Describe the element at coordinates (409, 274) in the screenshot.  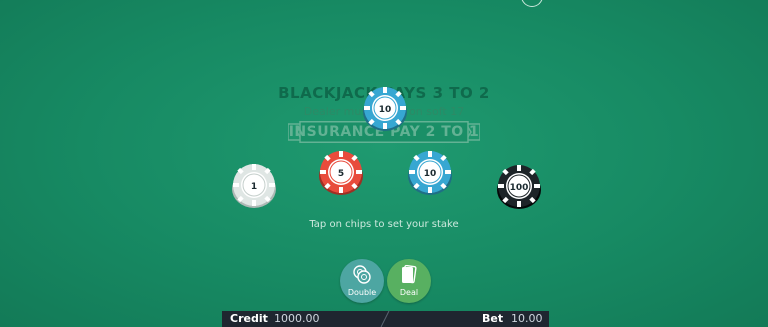
I see `card-icon` at that location.